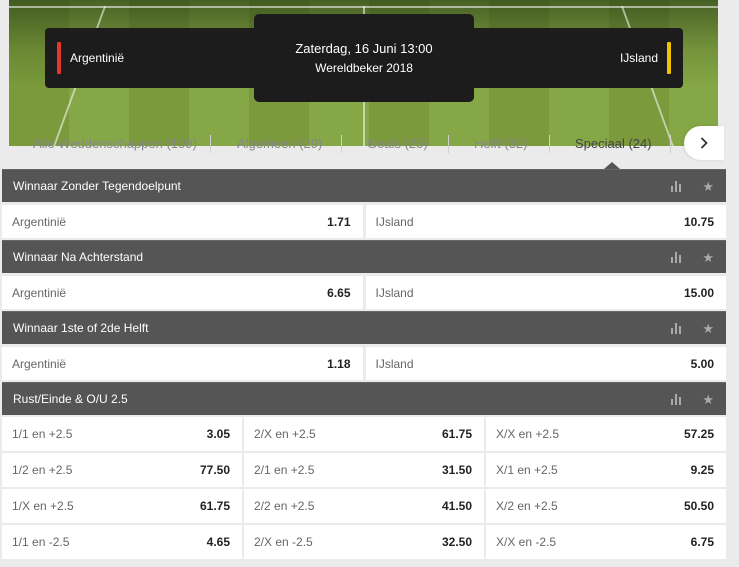 The width and height of the screenshot is (739, 567). What do you see at coordinates (283, 542) in the screenshot?
I see `outcome-label: 2/X en -2.5` at bounding box center [283, 542].